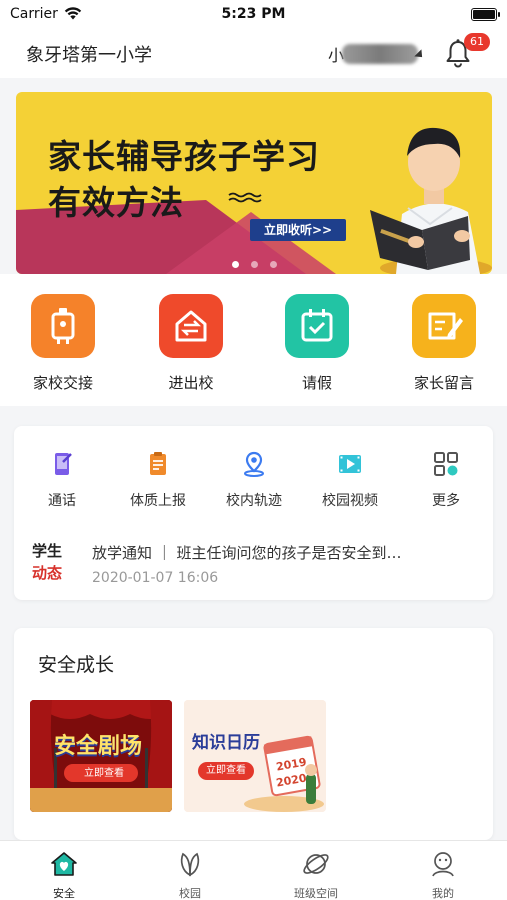 Image resolution: width=507 pixels, height=900 pixels. I want to click on banner-title-line1: 家长辅导孩子学习, so click(184, 156).